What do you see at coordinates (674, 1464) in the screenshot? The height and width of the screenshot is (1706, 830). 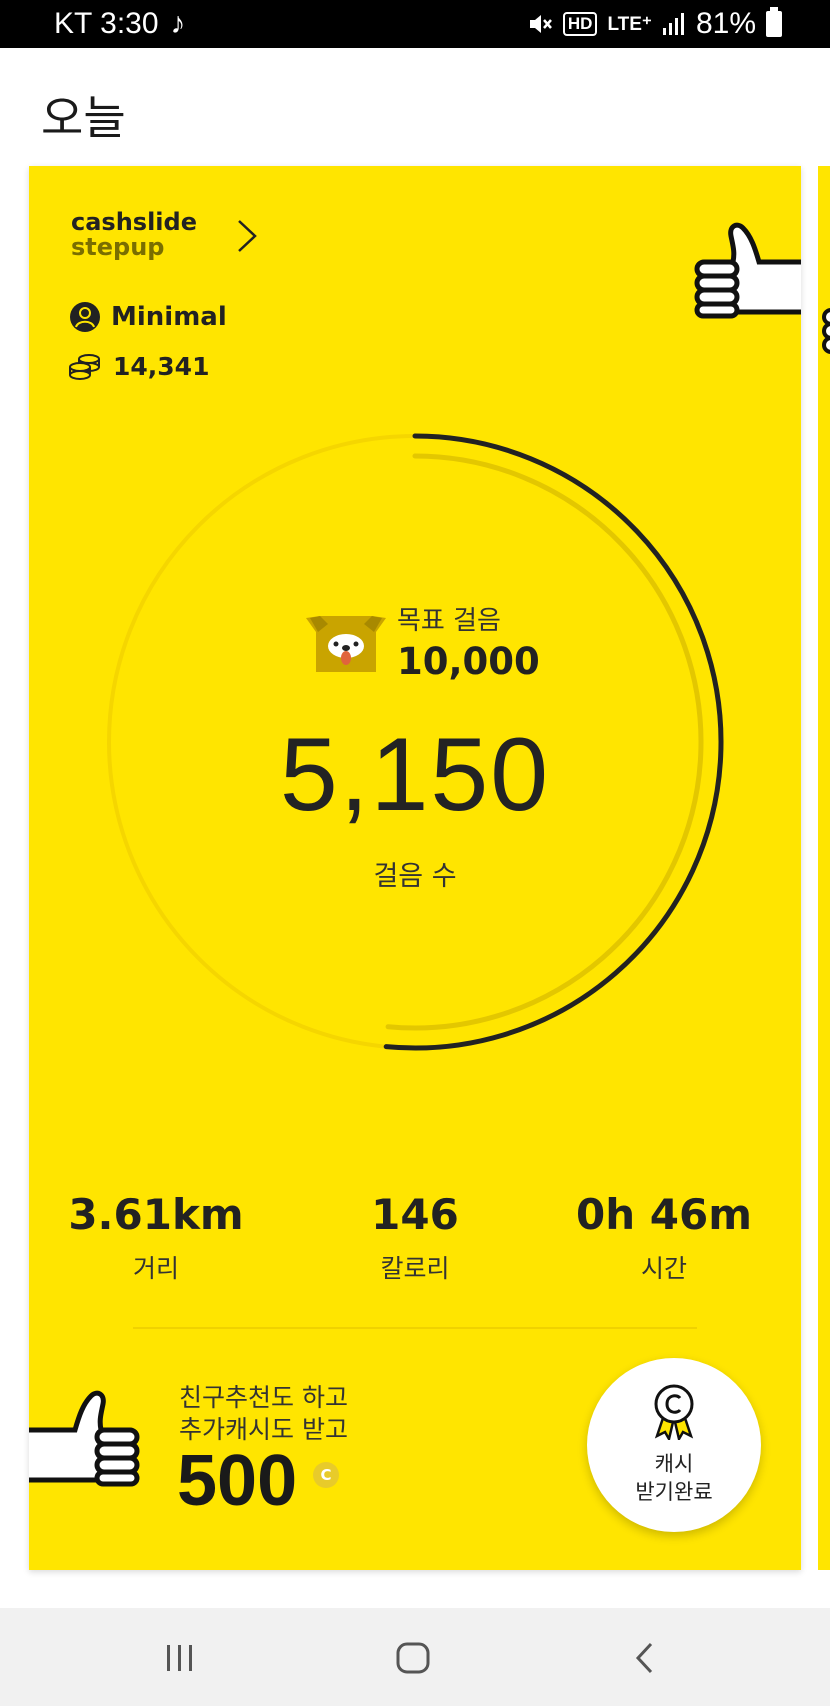 I see `reward-line-1: 캐시` at bounding box center [674, 1464].